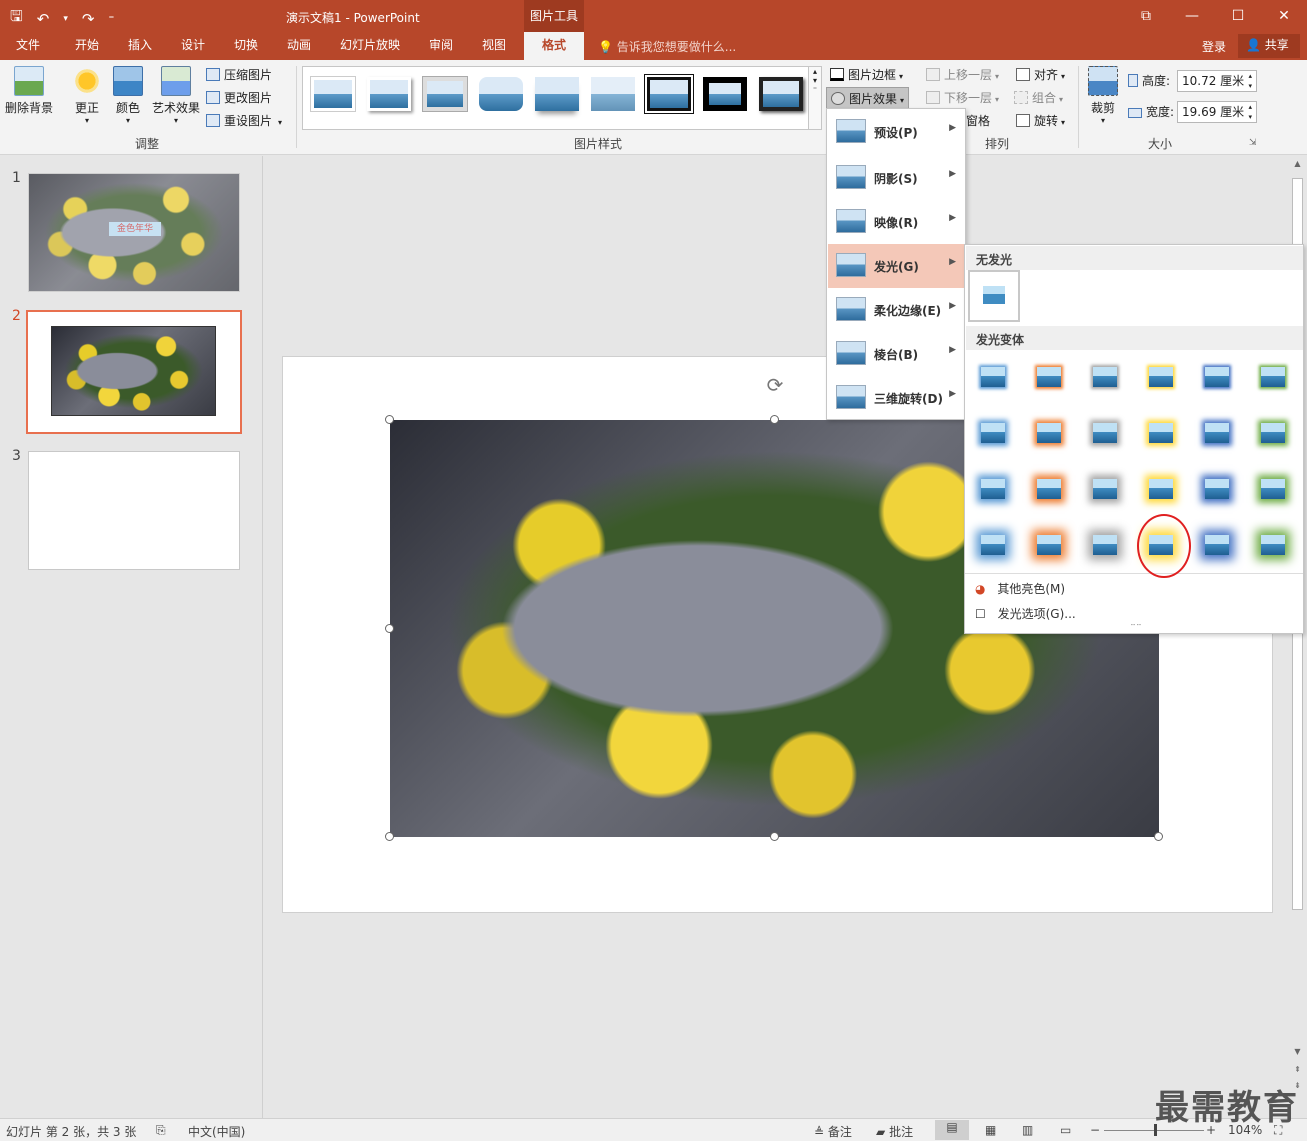 This screenshot has height=1141, width=1307. What do you see at coordinates (1250, 112) in the screenshot?
I see `width-spinner-icon: ▴ ▾` at bounding box center [1250, 112].